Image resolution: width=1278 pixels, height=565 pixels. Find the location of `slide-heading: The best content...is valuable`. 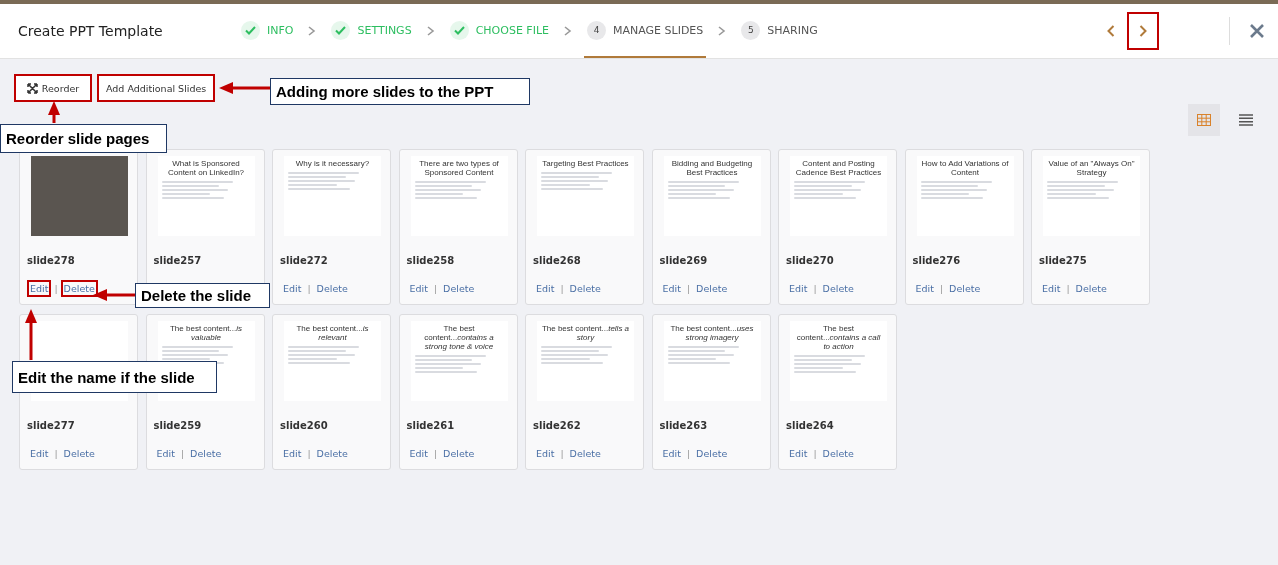

slide-heading: The best content...is valuable is located at coordinates (205, 333).